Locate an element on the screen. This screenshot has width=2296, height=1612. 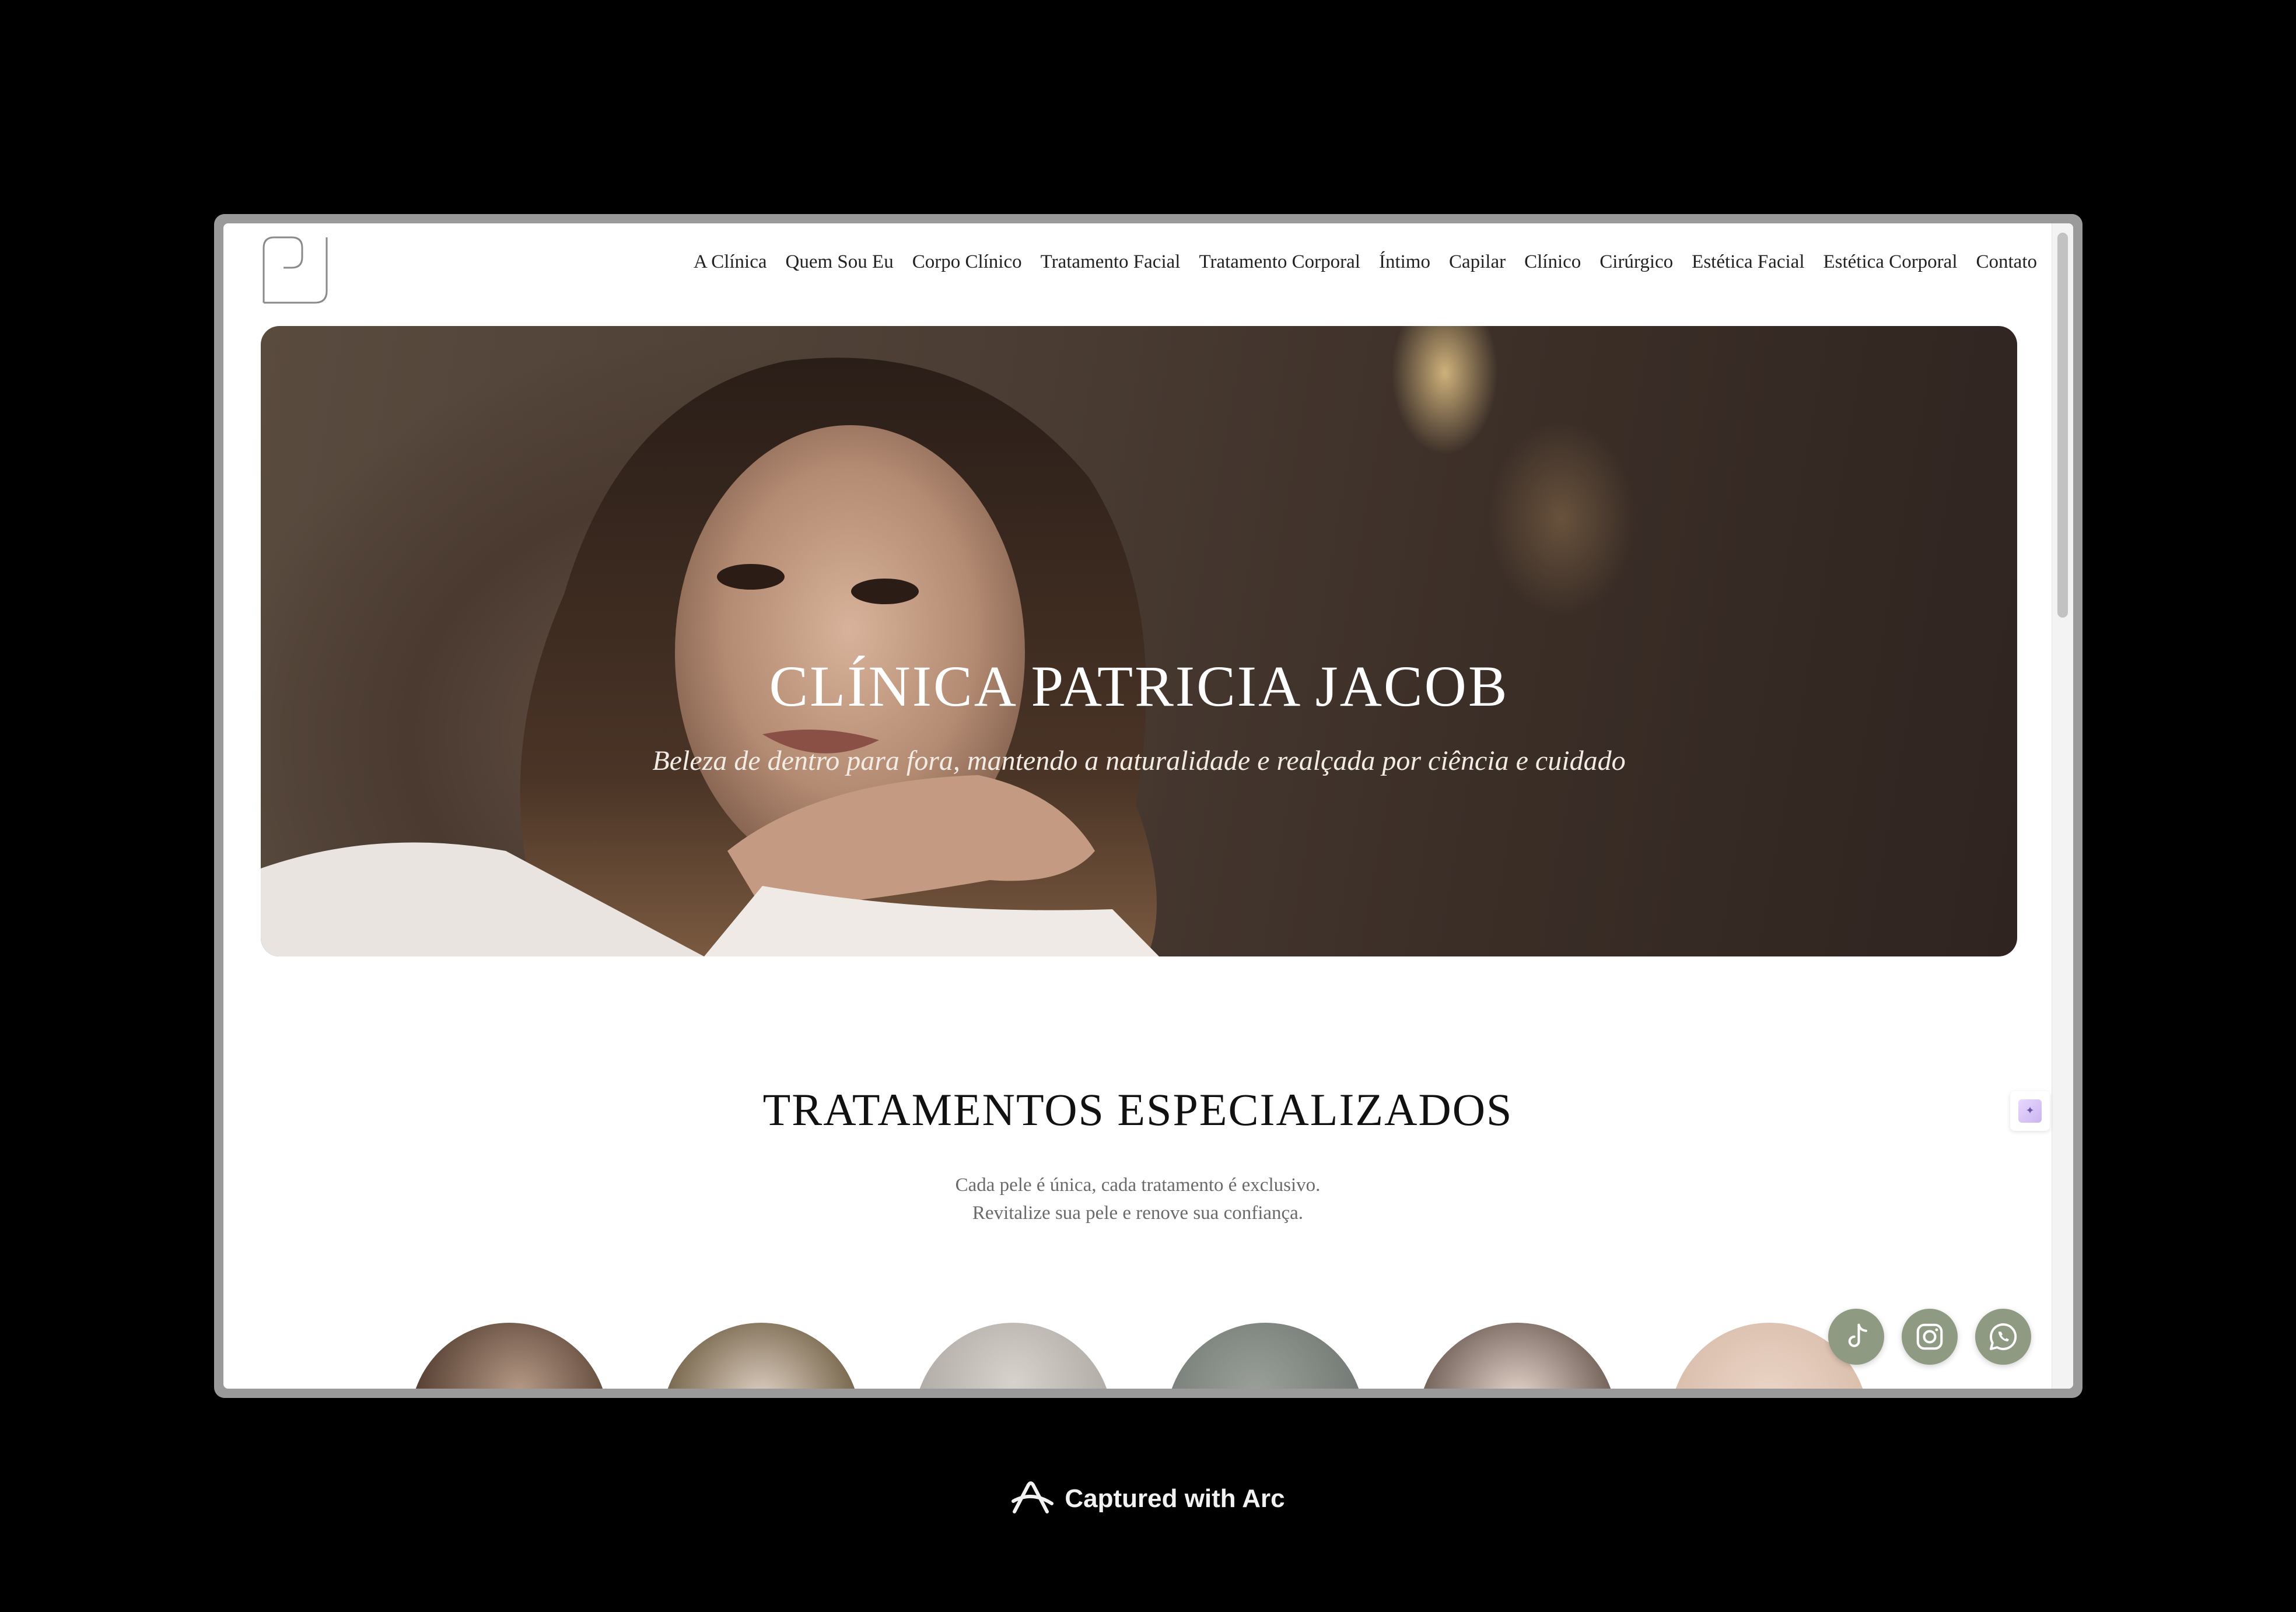
arc-badge-text: Captured with Arc is located at coordinates (1175, 1498).